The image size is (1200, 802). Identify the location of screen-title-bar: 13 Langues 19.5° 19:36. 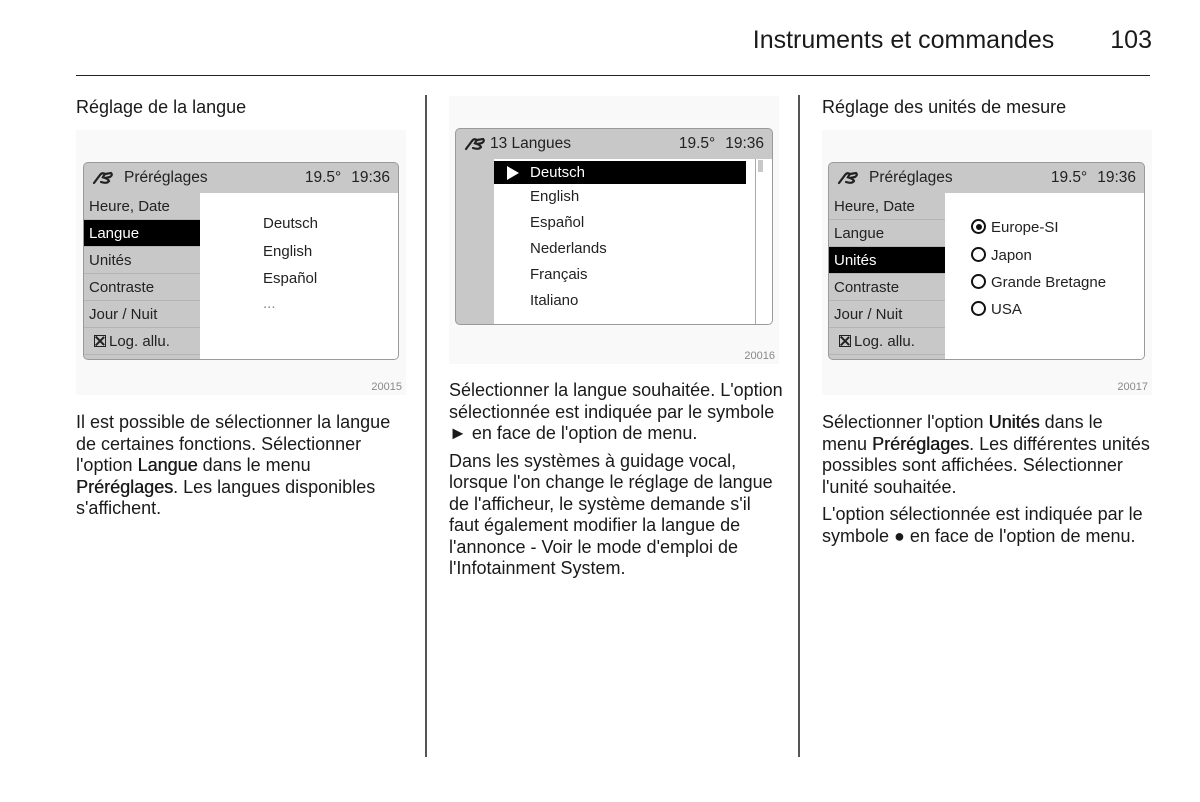
(614, 144).